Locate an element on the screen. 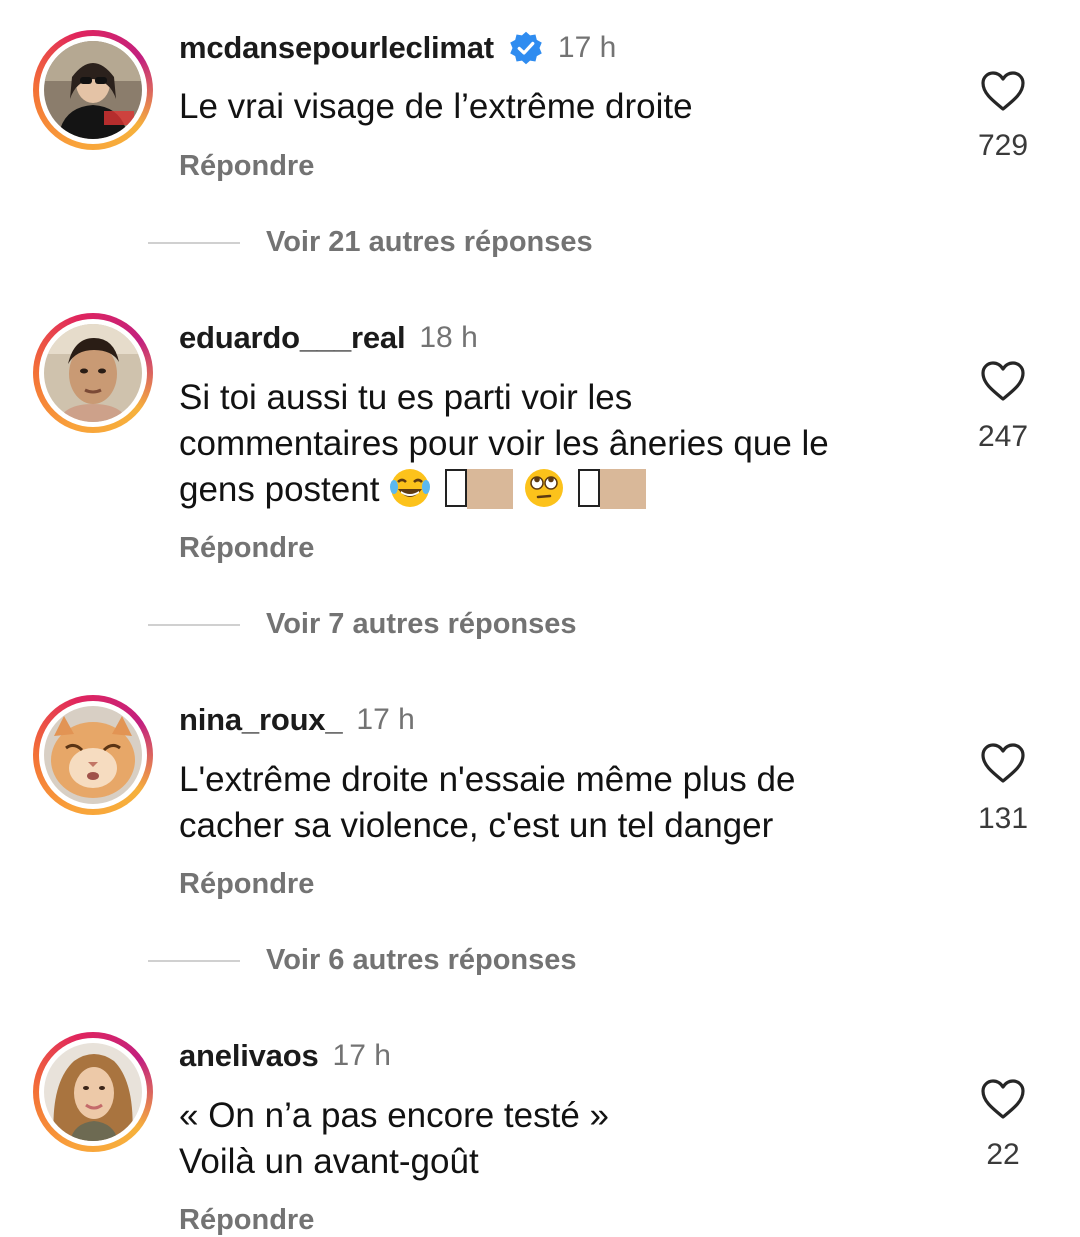 Image resolution: width=1080 pixels, height=1237 pixels. username: mcdansepourleclimat is located at coordinates (336, 48).